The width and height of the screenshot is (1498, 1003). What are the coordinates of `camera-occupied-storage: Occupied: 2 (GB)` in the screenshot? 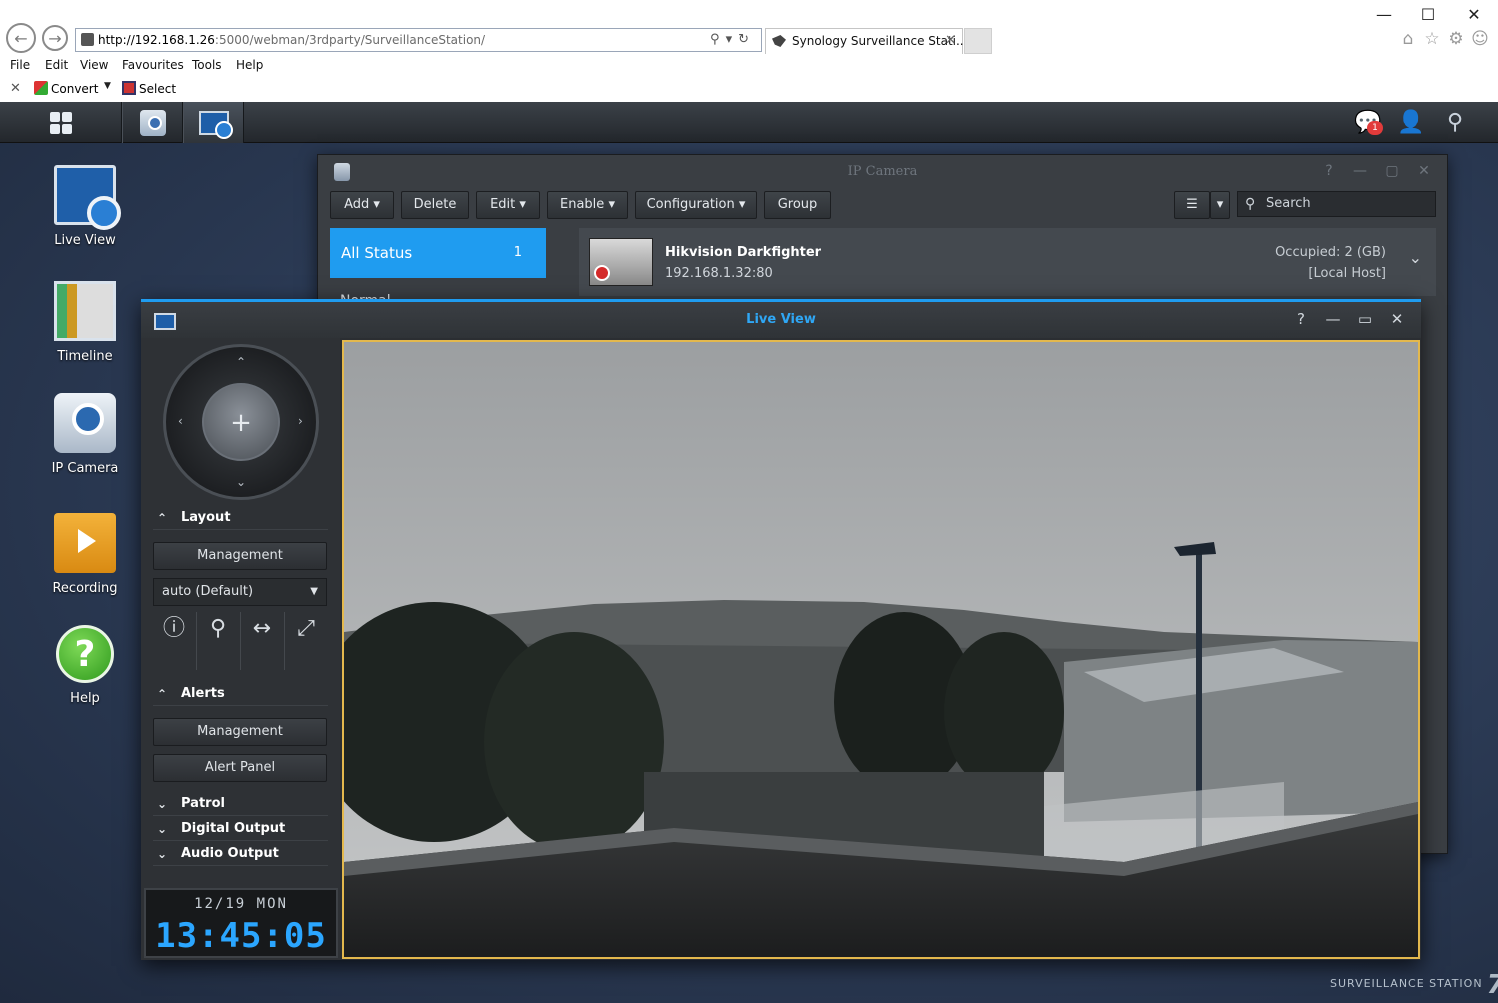 It's located at (1330, 252).